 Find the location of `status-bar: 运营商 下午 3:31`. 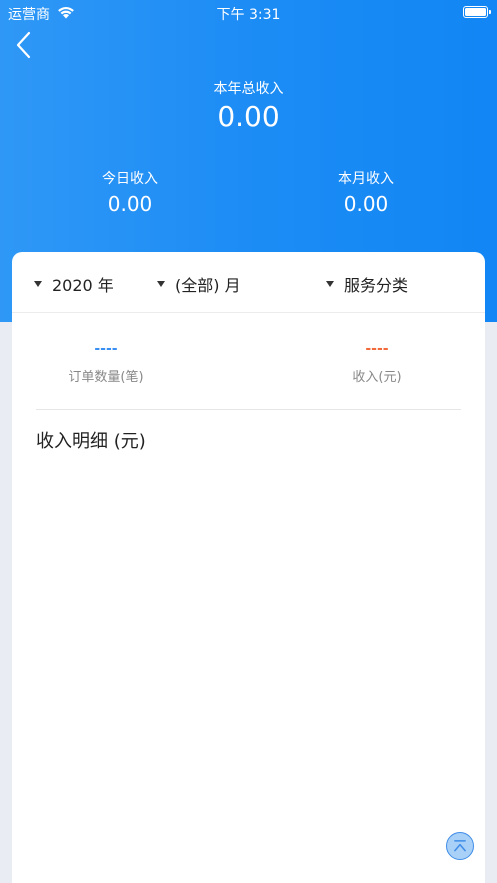

status-bar: 运营商 下午 3:31 is located at coordinates (248, 13).